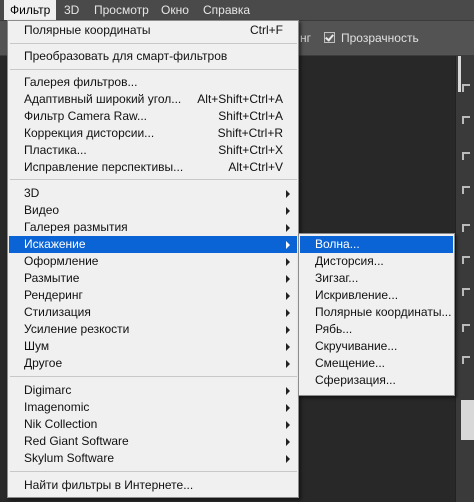 This screenshot has width=474, height=502. What do you see at coordinates (61, 261) in the screenshot?
I see `menu-item-label: Оформление` at bounding box center [61, 261].